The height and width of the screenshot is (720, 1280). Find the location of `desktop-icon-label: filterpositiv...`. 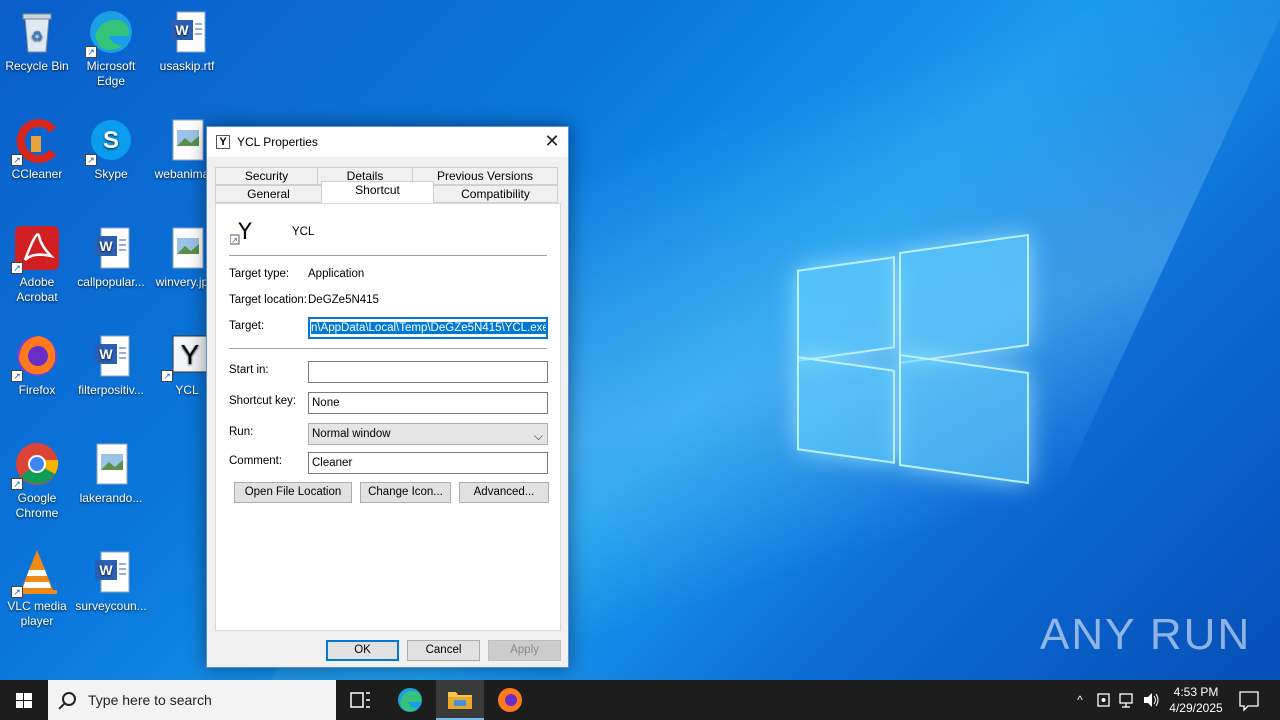

desktop-icon-label: filterpositiv... is located at coordinates (111, 390).